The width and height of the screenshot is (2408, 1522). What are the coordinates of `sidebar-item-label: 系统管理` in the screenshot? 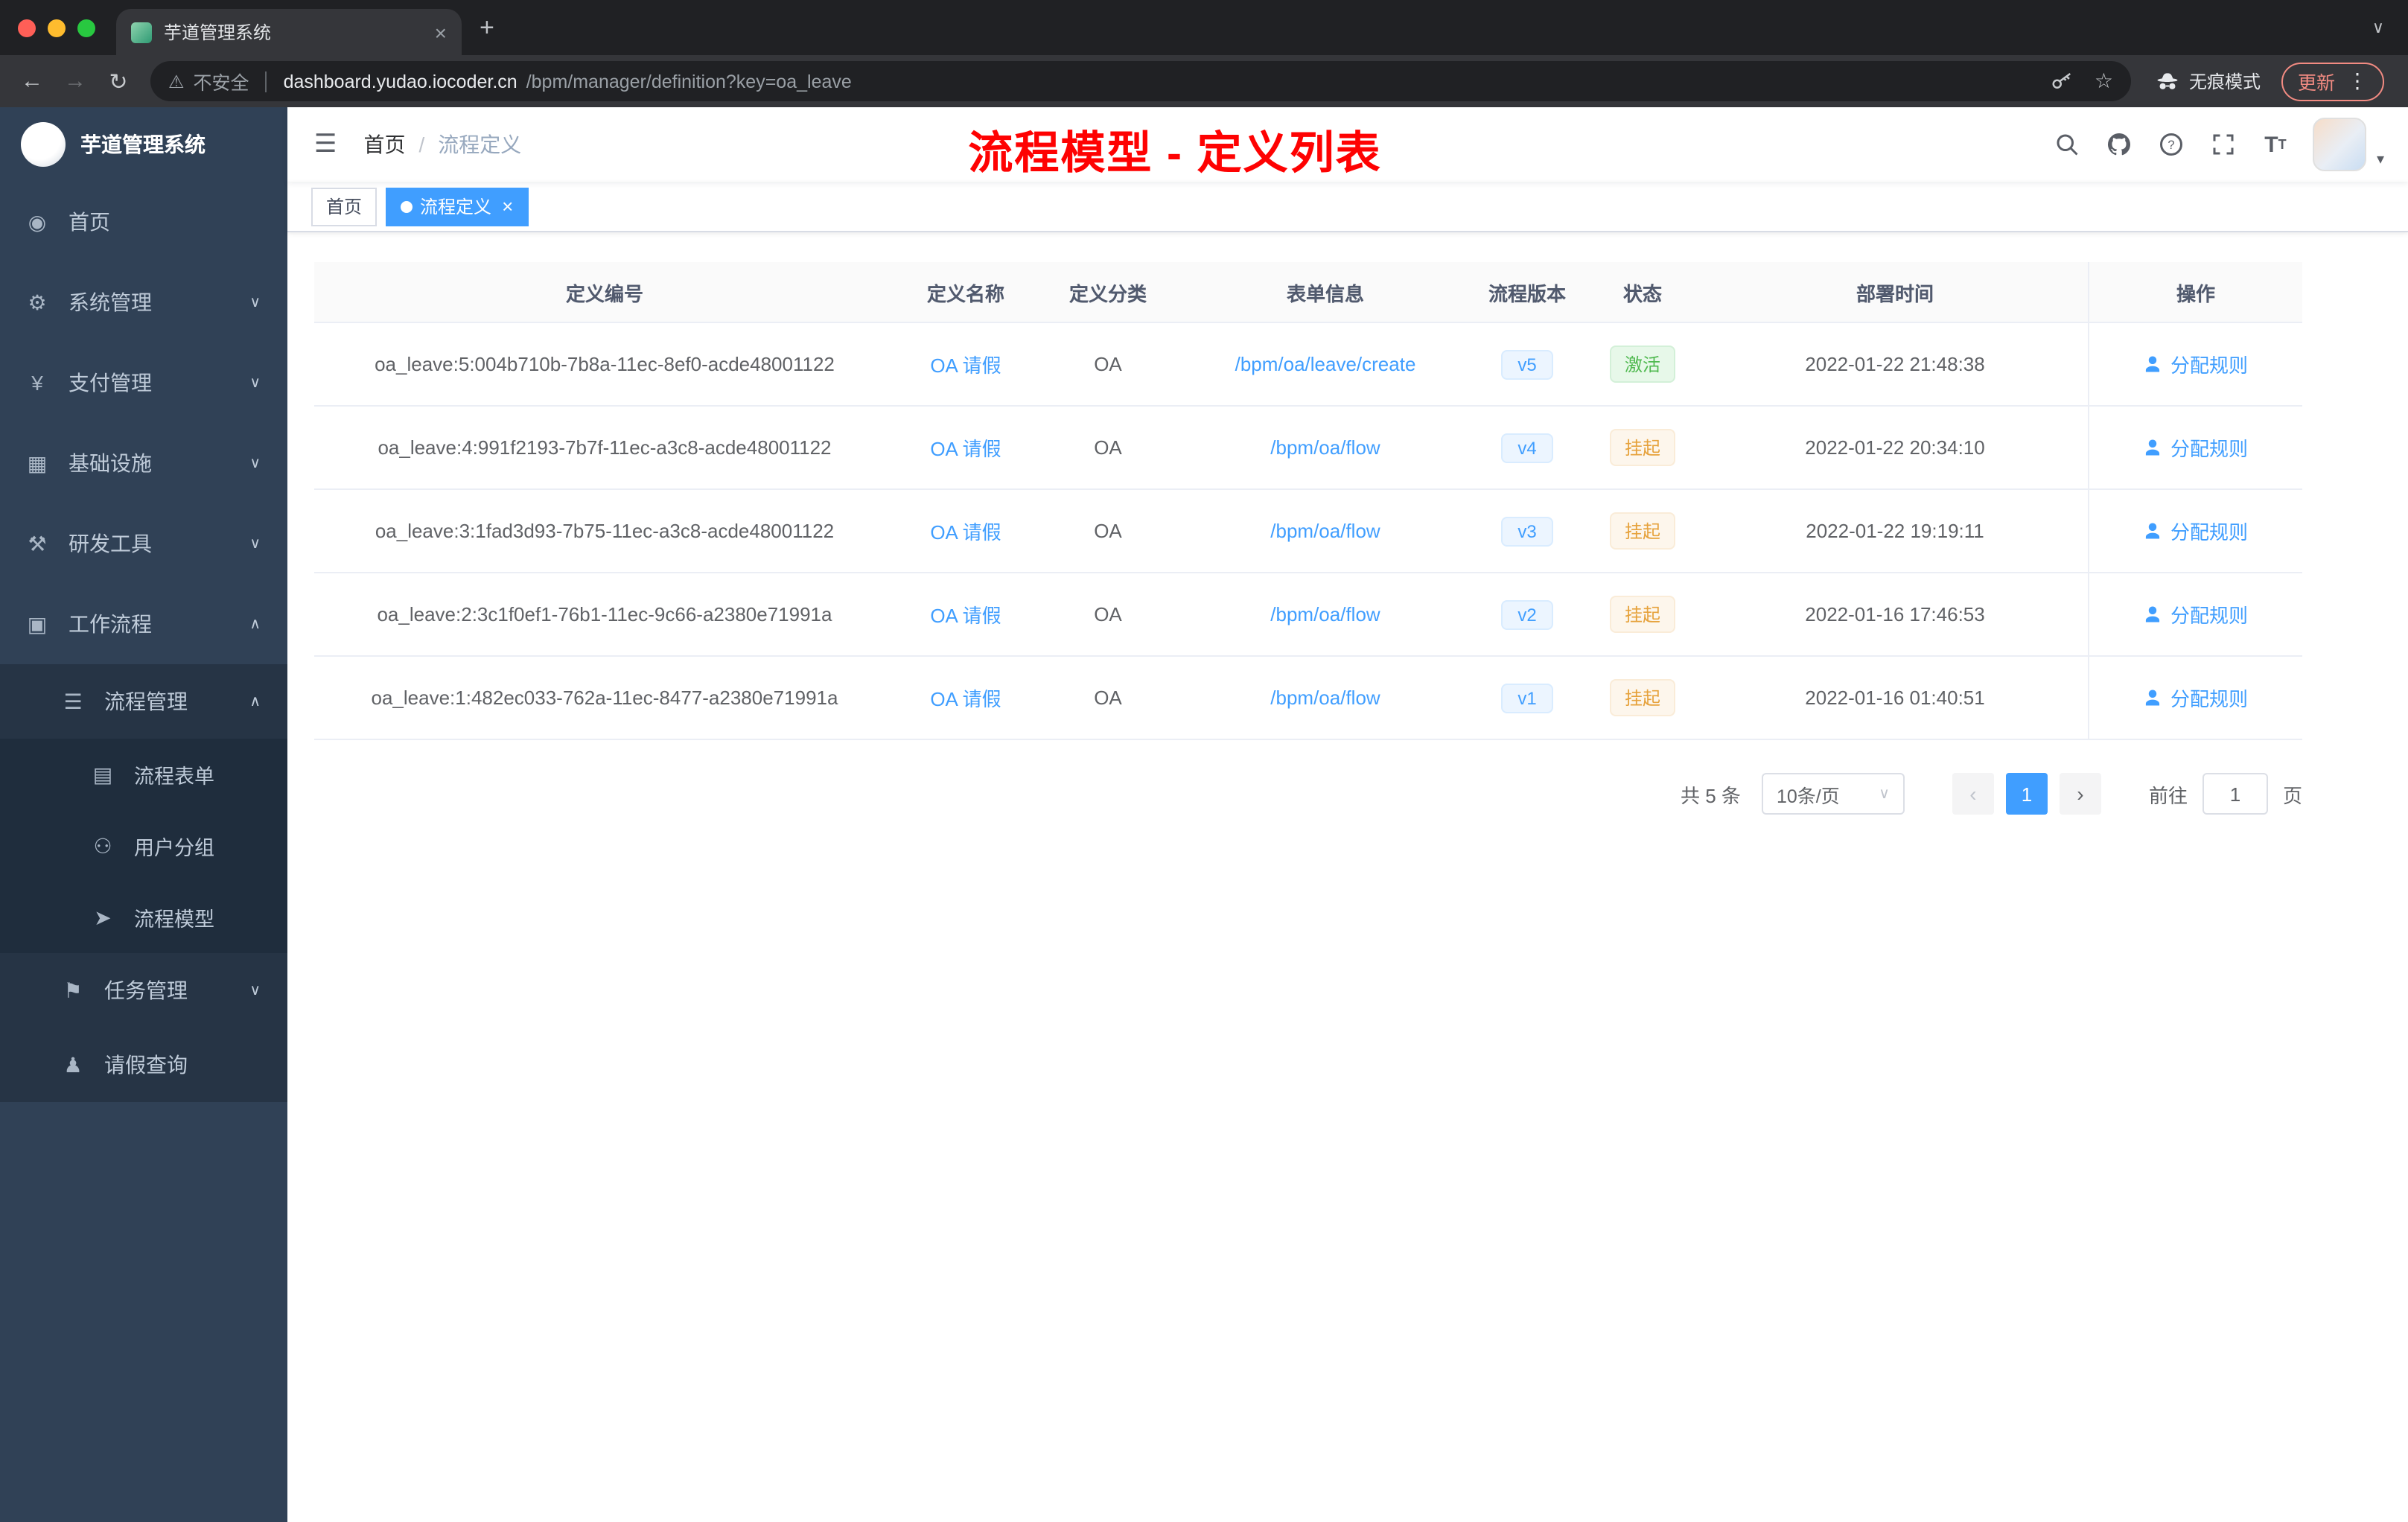 It's located at (110, 302).